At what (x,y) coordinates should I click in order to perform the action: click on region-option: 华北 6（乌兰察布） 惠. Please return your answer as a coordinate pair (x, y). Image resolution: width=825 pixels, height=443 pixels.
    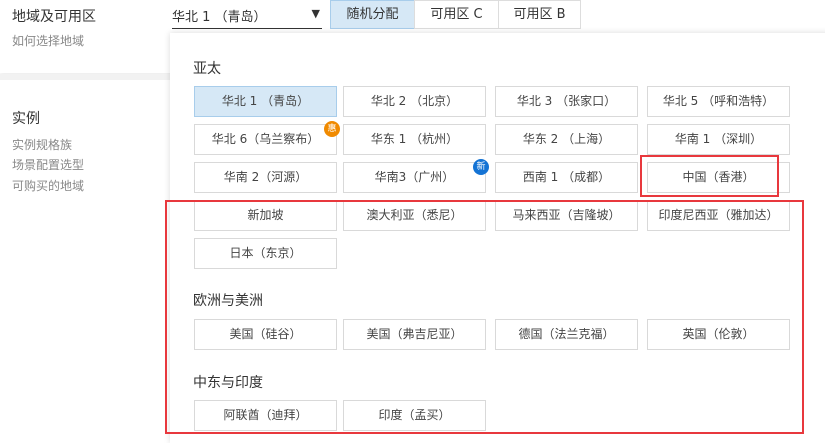
    Looking at the image, I should click on (267, 138).